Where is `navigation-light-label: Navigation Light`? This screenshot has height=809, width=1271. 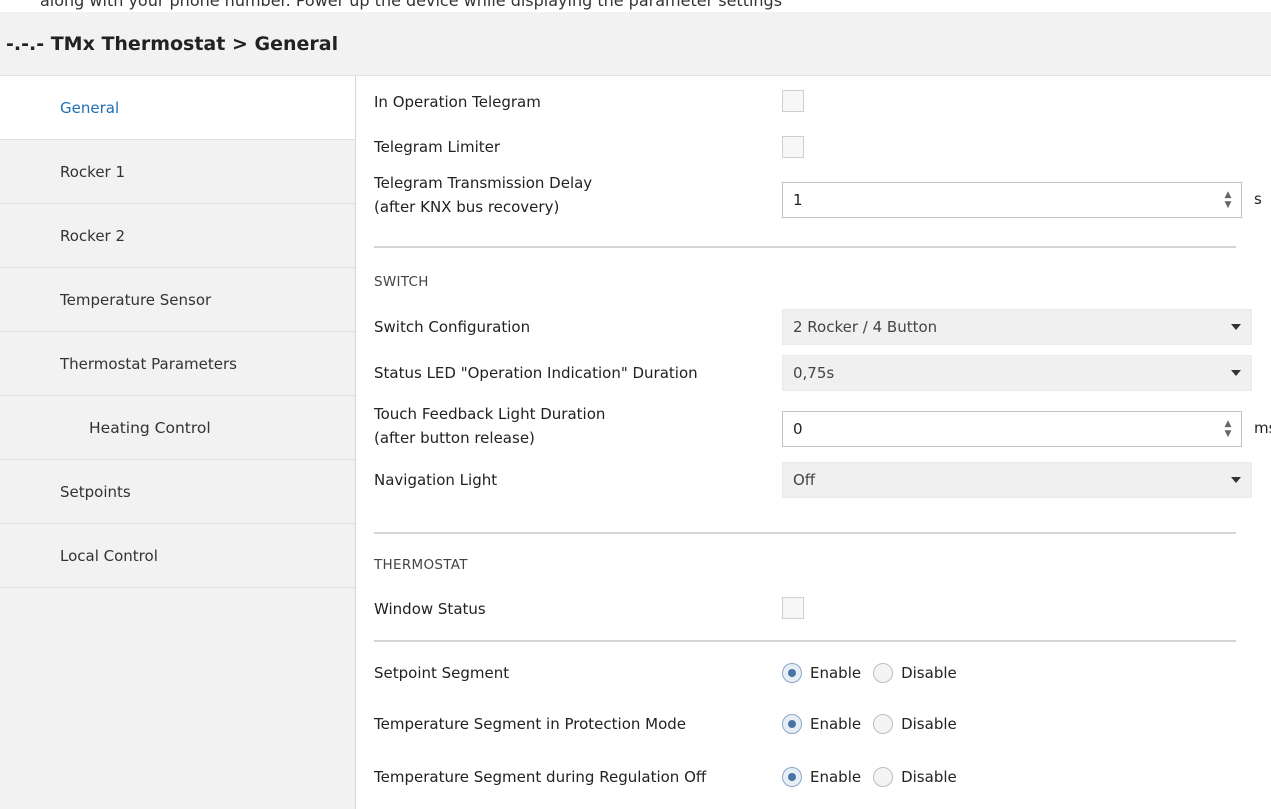 navigation-light-label: Navigation Light is located at coordinates (436, 480).